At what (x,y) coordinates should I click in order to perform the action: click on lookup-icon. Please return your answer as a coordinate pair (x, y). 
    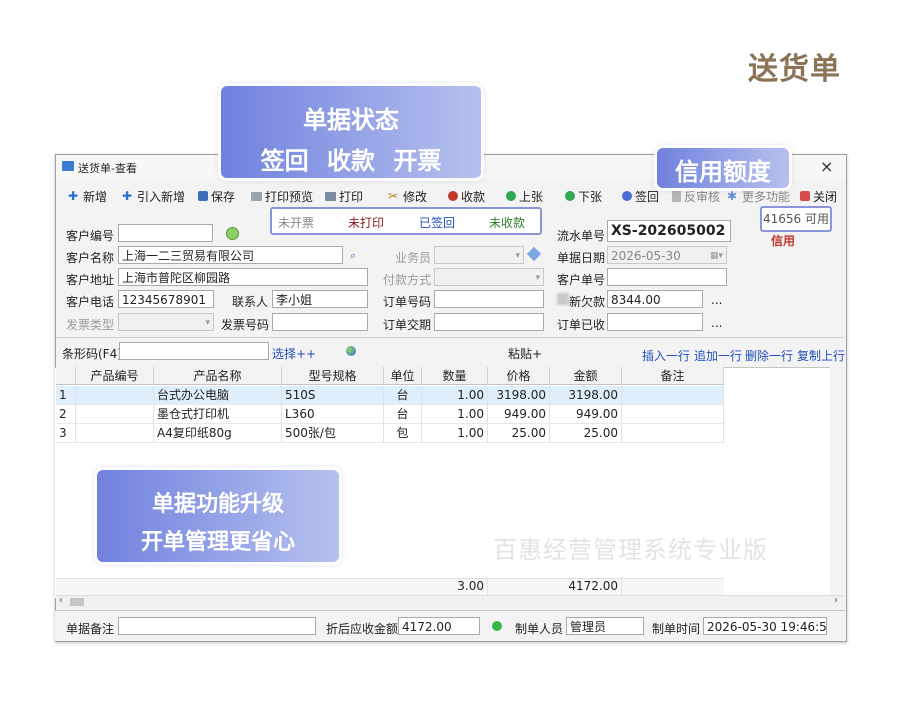
    Looking at the image, I should click on (232, 233).